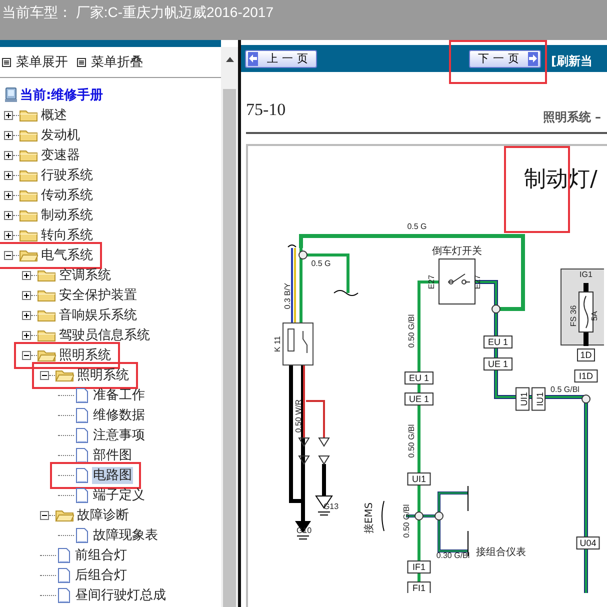 The height and width of the screenshot is (607, 607). Describe the element at coordinates (321, 263) in the screenshot. I see `wire-label: 0.5 G` at that location.